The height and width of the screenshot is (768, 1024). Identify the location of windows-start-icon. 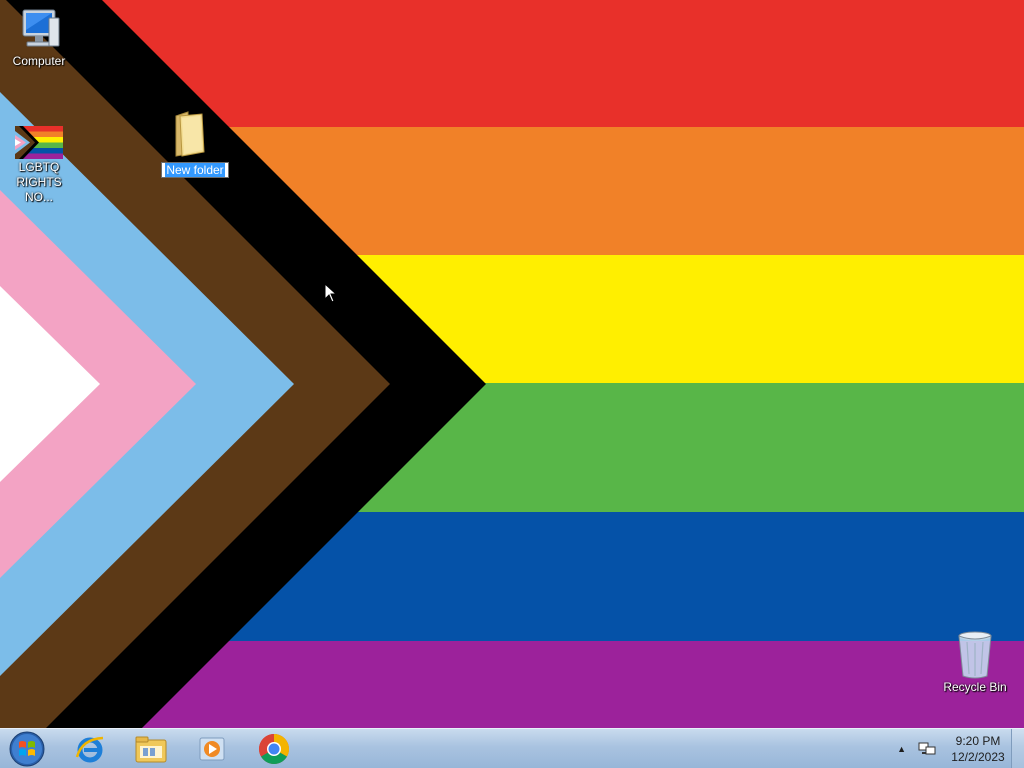
(27, 748).